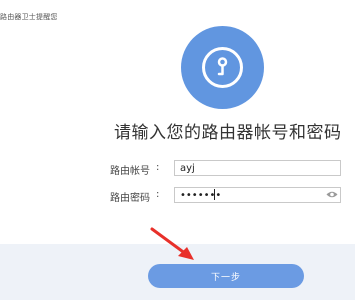 Image resolution: width=355 pixels, height=300 pixels. Describe the element at coordinates (29, 17) in the screenshot. I see `header-tip-text: 路由器卫士提醒您` at that location.